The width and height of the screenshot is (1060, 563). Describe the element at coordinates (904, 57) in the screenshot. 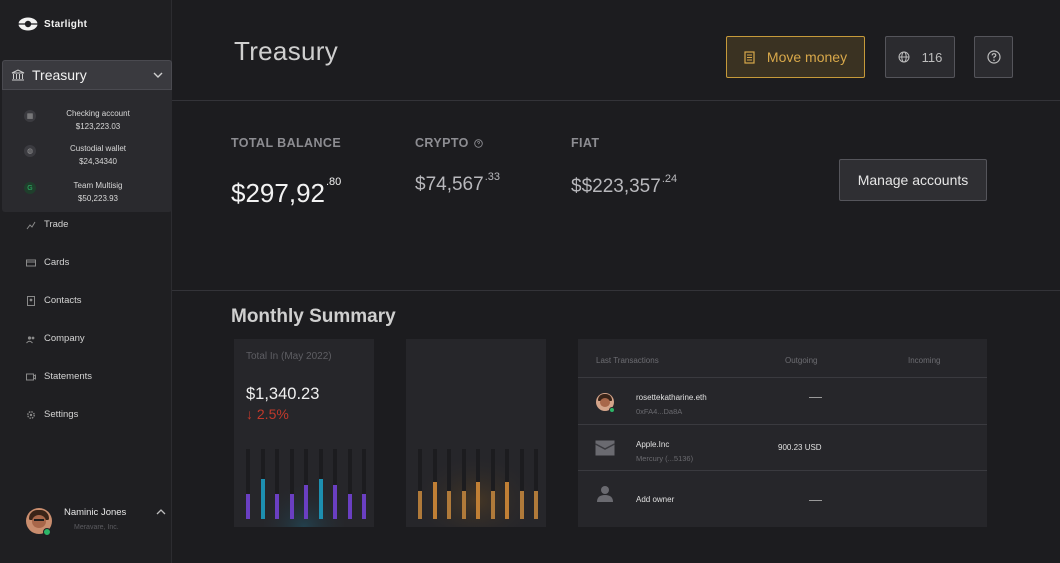

I see `globe-icon` at that location.